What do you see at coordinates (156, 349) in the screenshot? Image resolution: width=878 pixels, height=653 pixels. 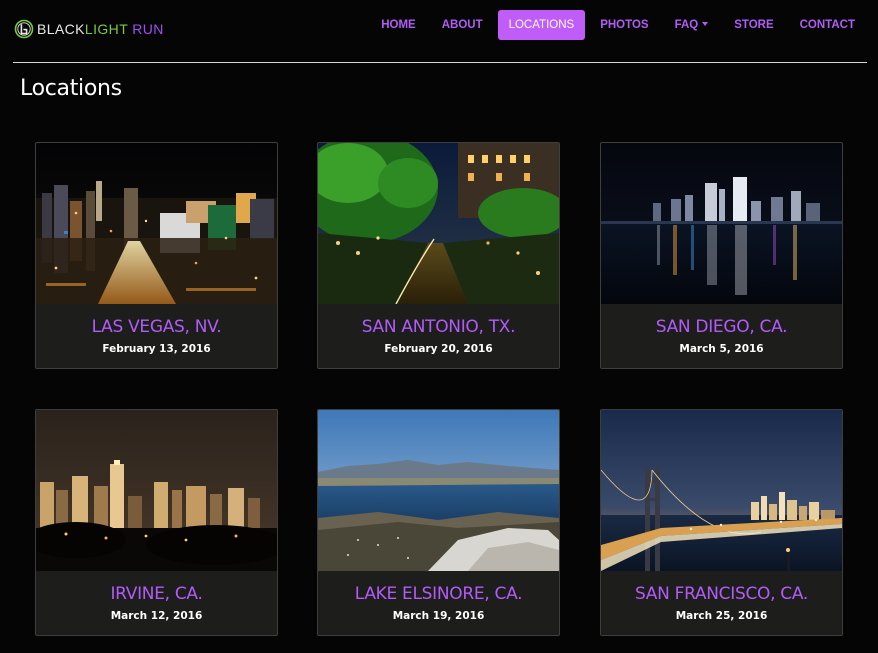 I see `location-date: February 13, 2016` at bounding box center [156, 349].